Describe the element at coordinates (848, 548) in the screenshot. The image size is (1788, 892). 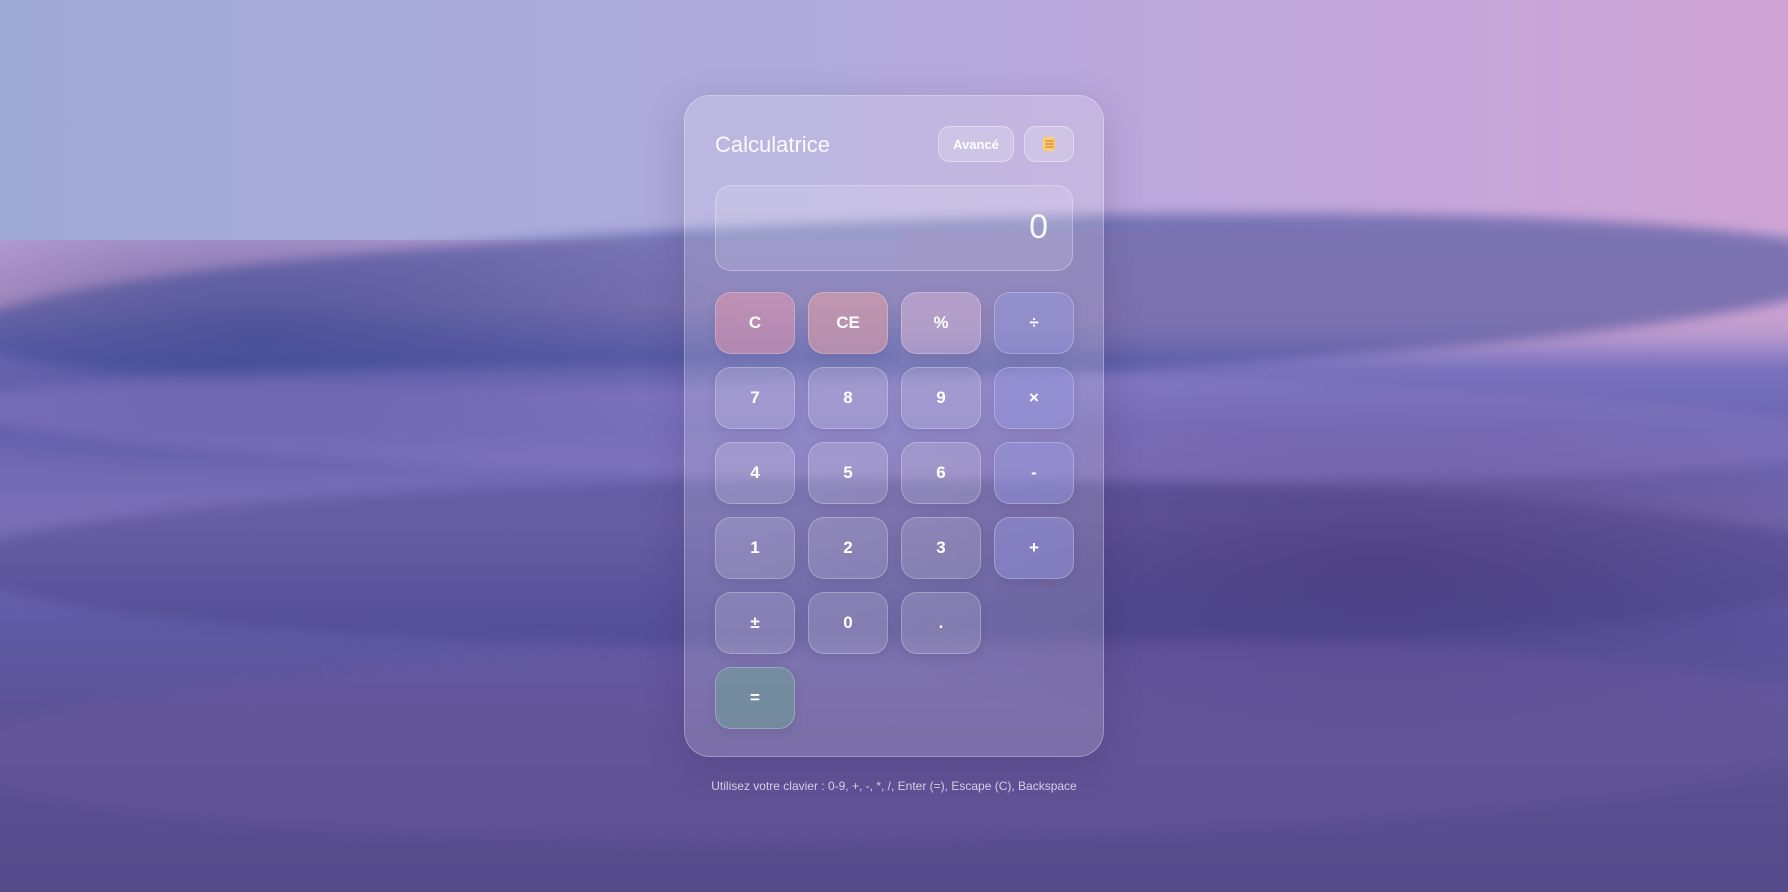
I see `digit-2-button: 2` at that location.